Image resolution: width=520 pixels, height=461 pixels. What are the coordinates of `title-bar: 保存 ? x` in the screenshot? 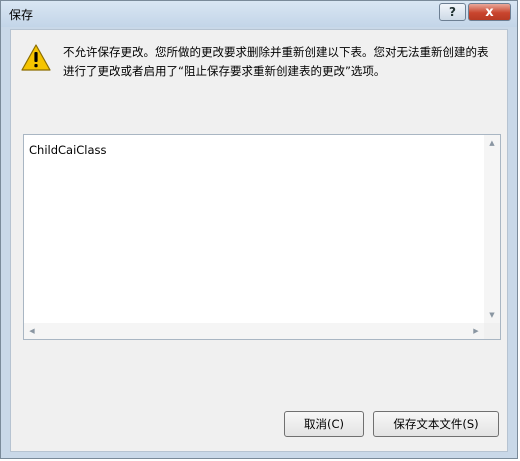 It's located at (259, 14).